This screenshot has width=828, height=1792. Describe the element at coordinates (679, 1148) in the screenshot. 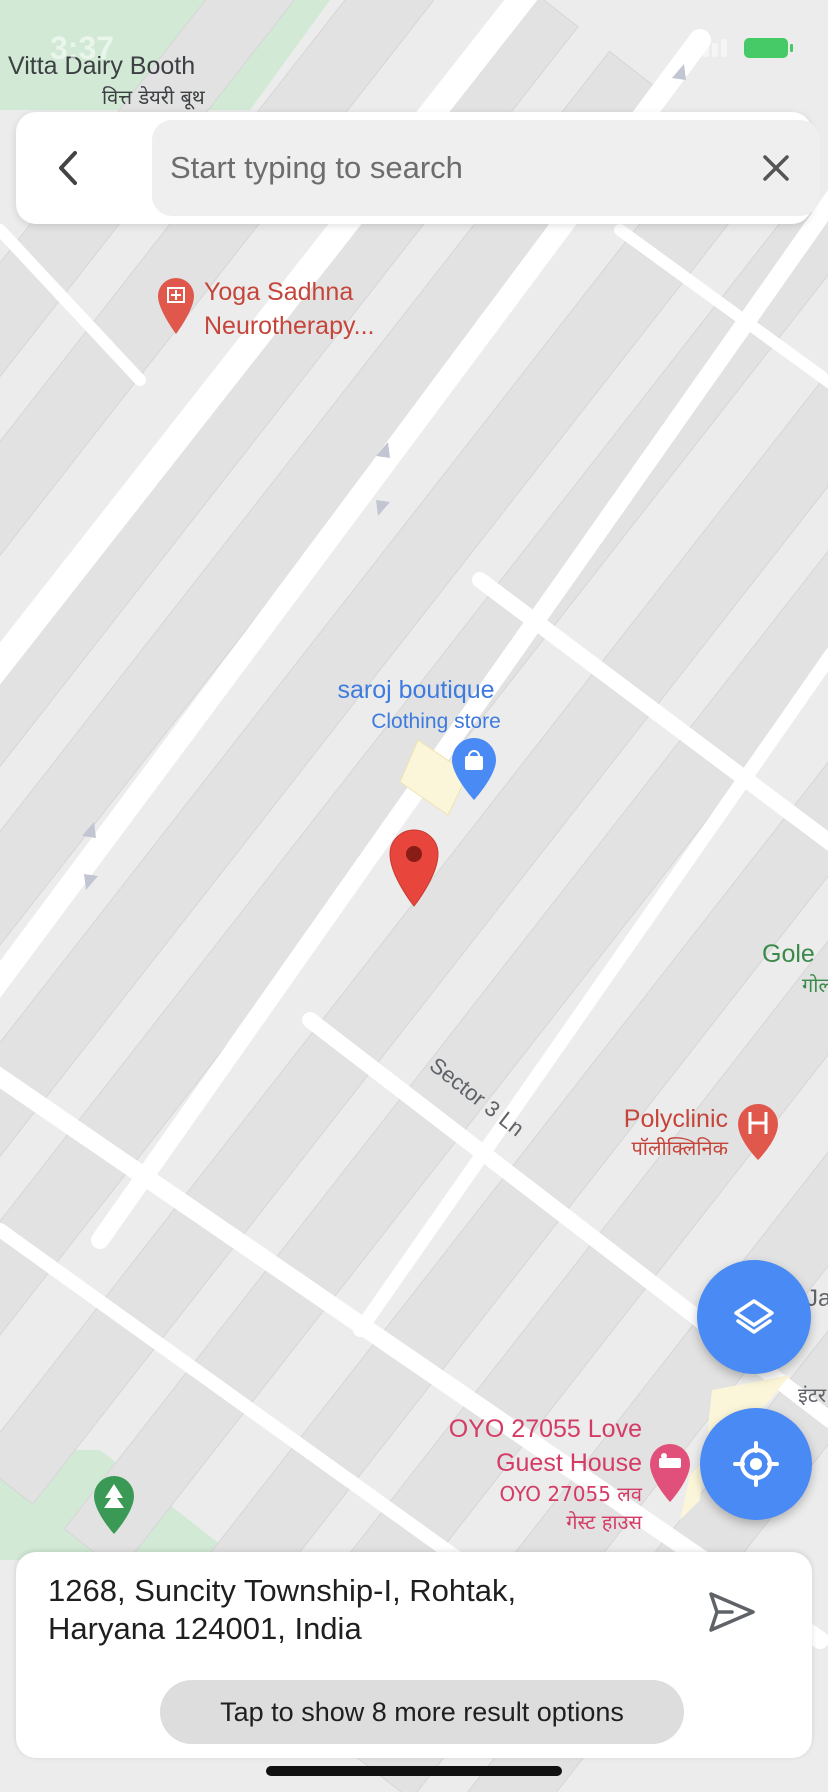

I see `poi-native-label-polyclinic: पॉलीक्लिनिक` at that location.